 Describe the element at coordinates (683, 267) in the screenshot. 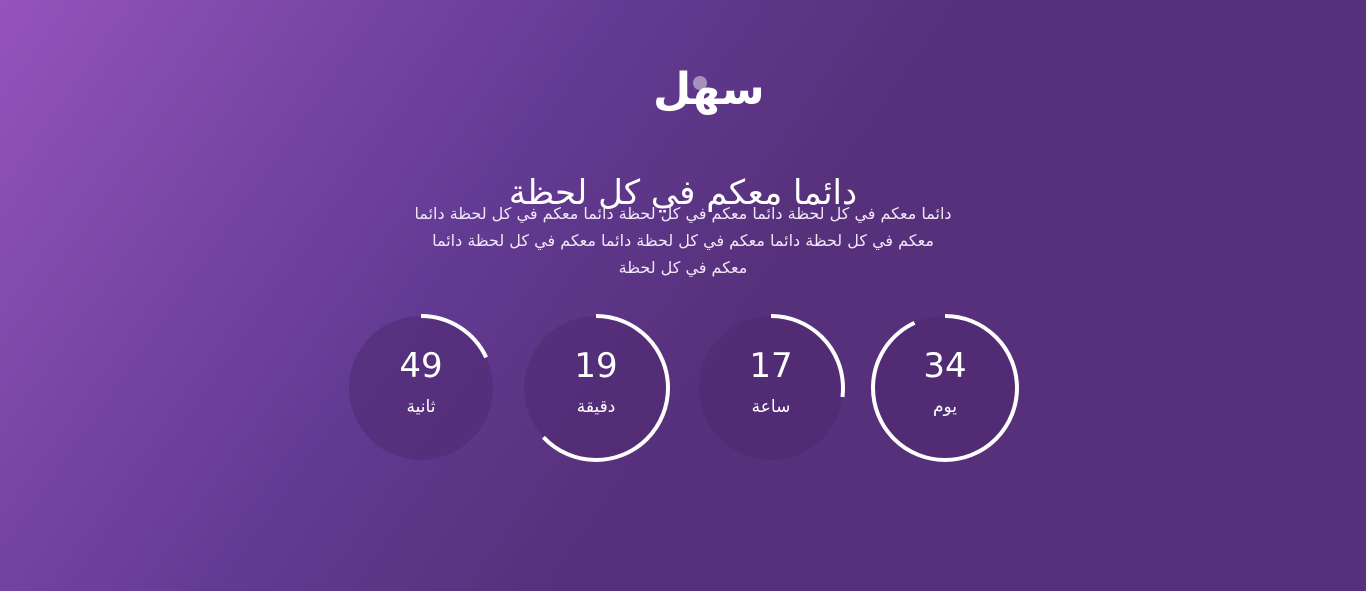

I see `description-line: معكم في كل لحظة` at that location.